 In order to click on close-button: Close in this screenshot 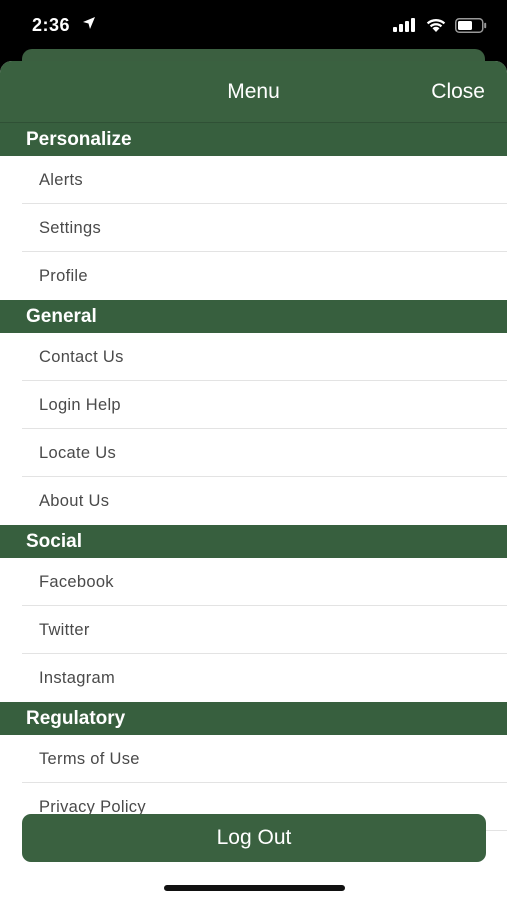, I will do `click(458, 92)`.